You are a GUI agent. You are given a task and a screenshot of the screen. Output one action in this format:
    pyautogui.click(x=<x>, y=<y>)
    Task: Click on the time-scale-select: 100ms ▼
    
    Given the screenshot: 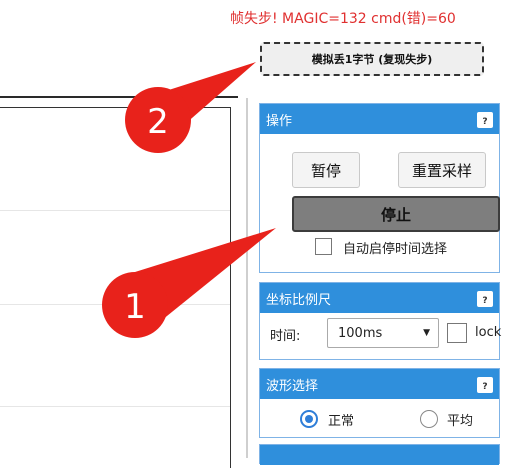 What is the action you would take?
    pyautogui.click(x=383, y=333)
    